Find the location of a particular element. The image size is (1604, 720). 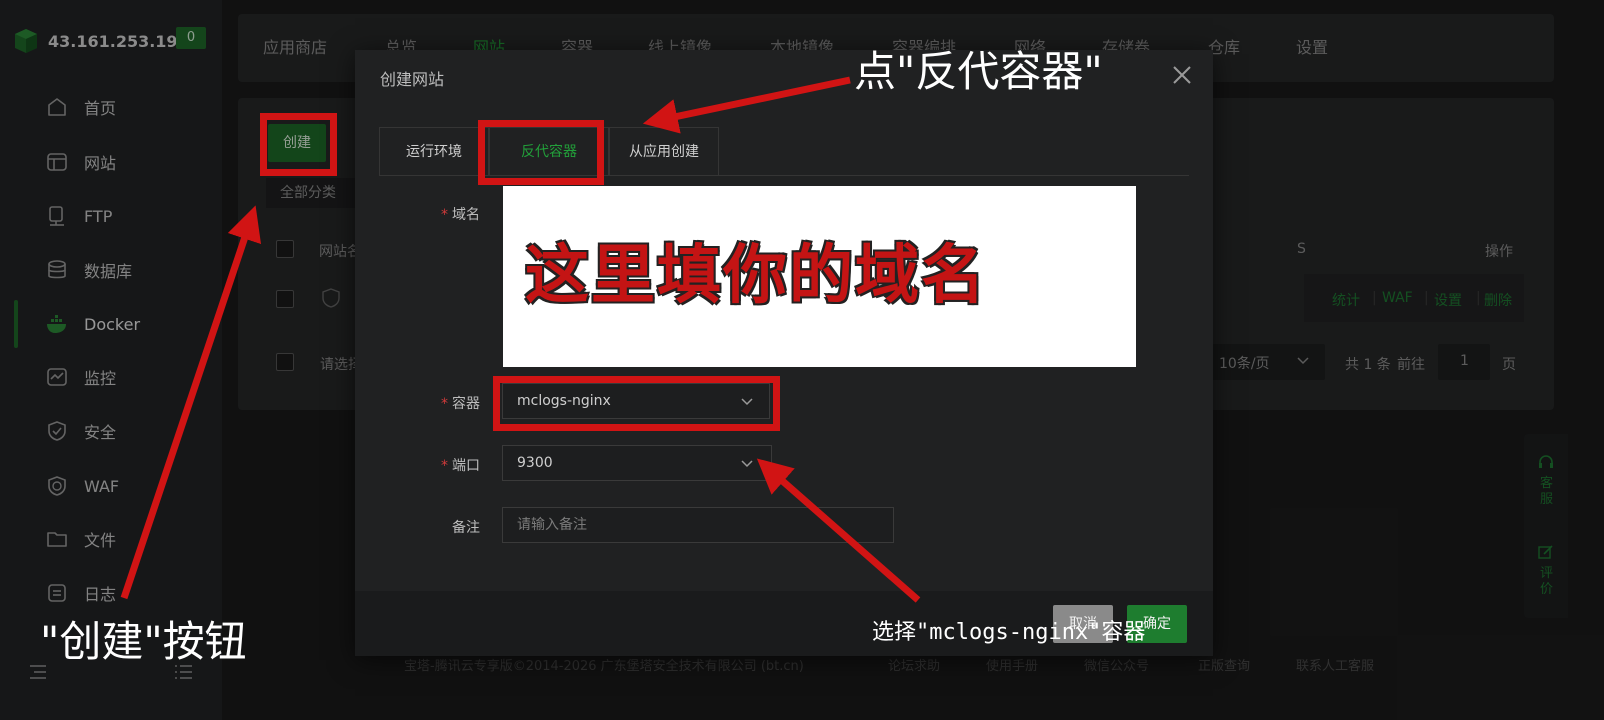

select-annotation-text: 选择"mclogs-nginx"容器 is located at coordinates (1009, 632).